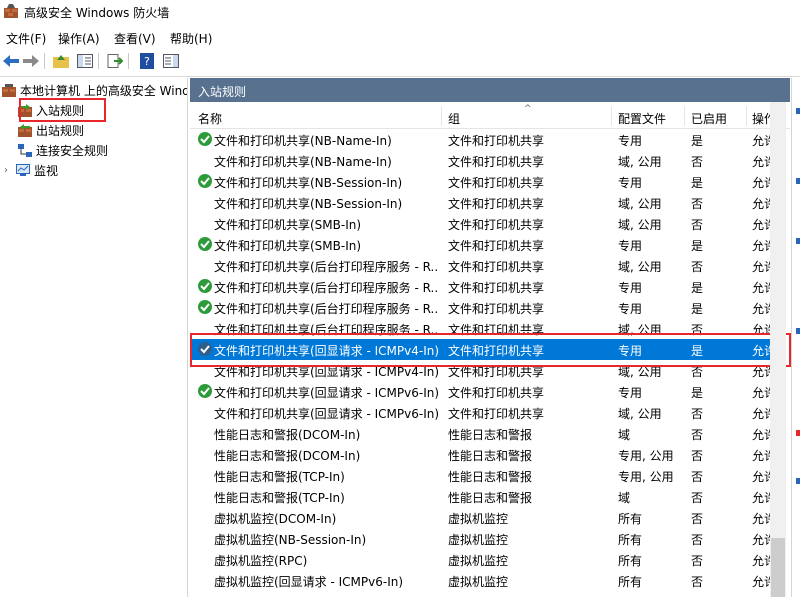 This screenshot has height=597, width=800. What do you see at coordinates (480, 538) in the screenshot?
I see `table-row: 虚拟机监控(NB-Session-In) 虚拟机监控 所有 否 允许` at bounding box center [480, 538].